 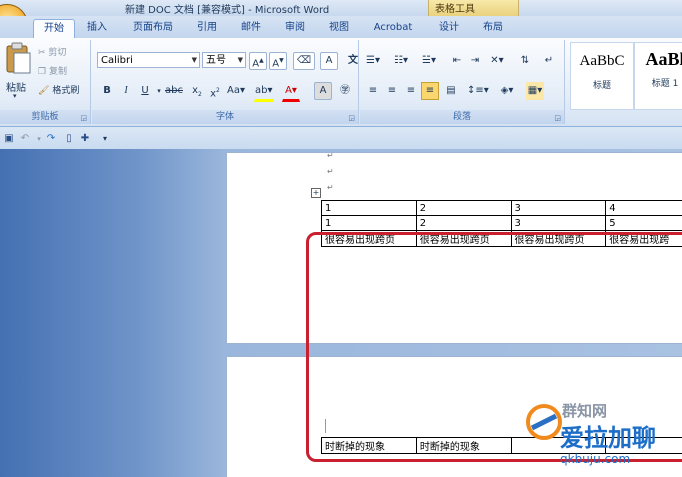 I want to click on style-heading-1: AaBl 标题 1, so click(x=658, y=76).